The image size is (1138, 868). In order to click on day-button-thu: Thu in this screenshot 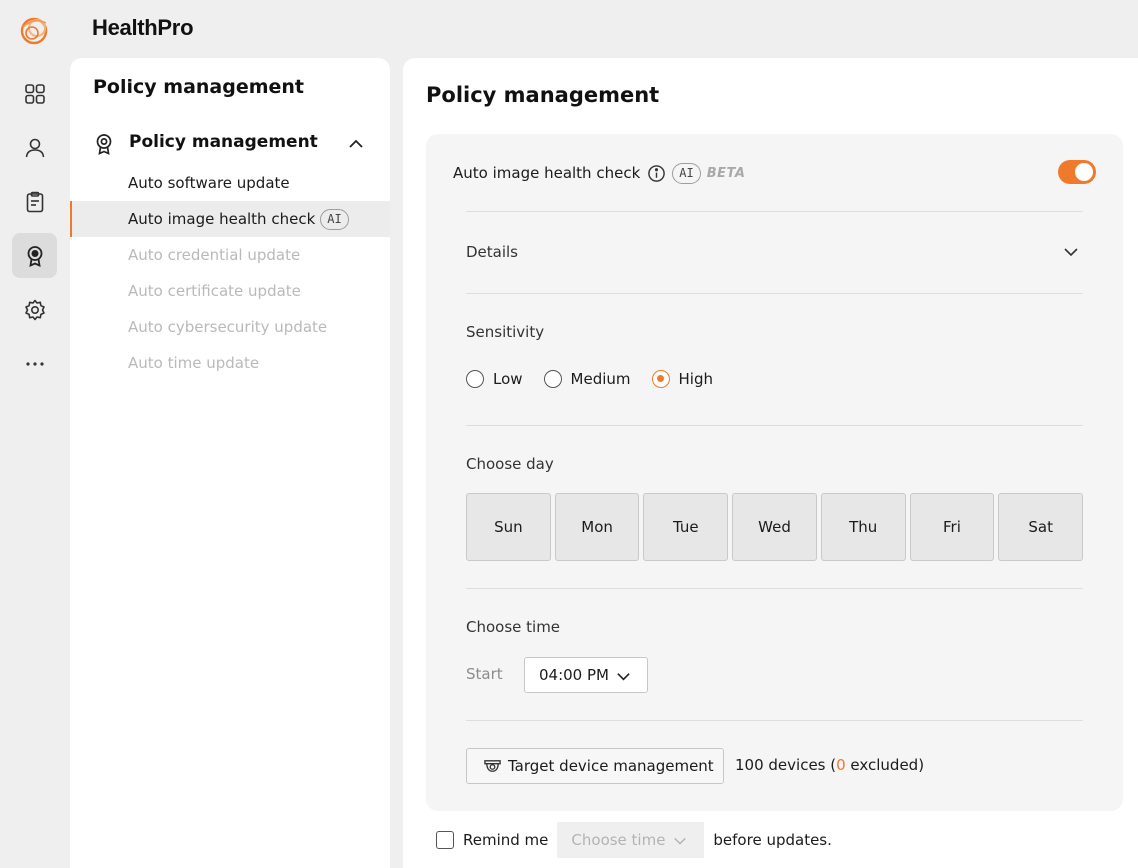, I will do `click(863, 527)`.